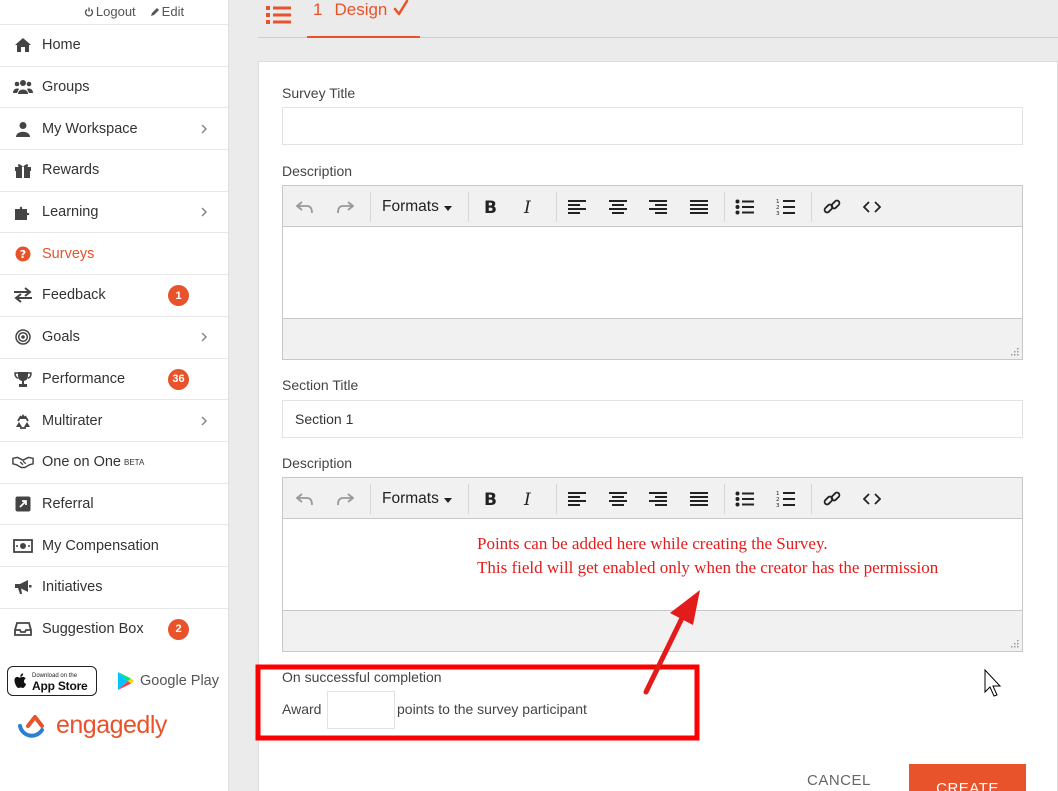 The image size is (1058, 791). Describe the element at coordinates (168, 681) in the screenshot. I see `google-play-badge: Google Play` at that location.